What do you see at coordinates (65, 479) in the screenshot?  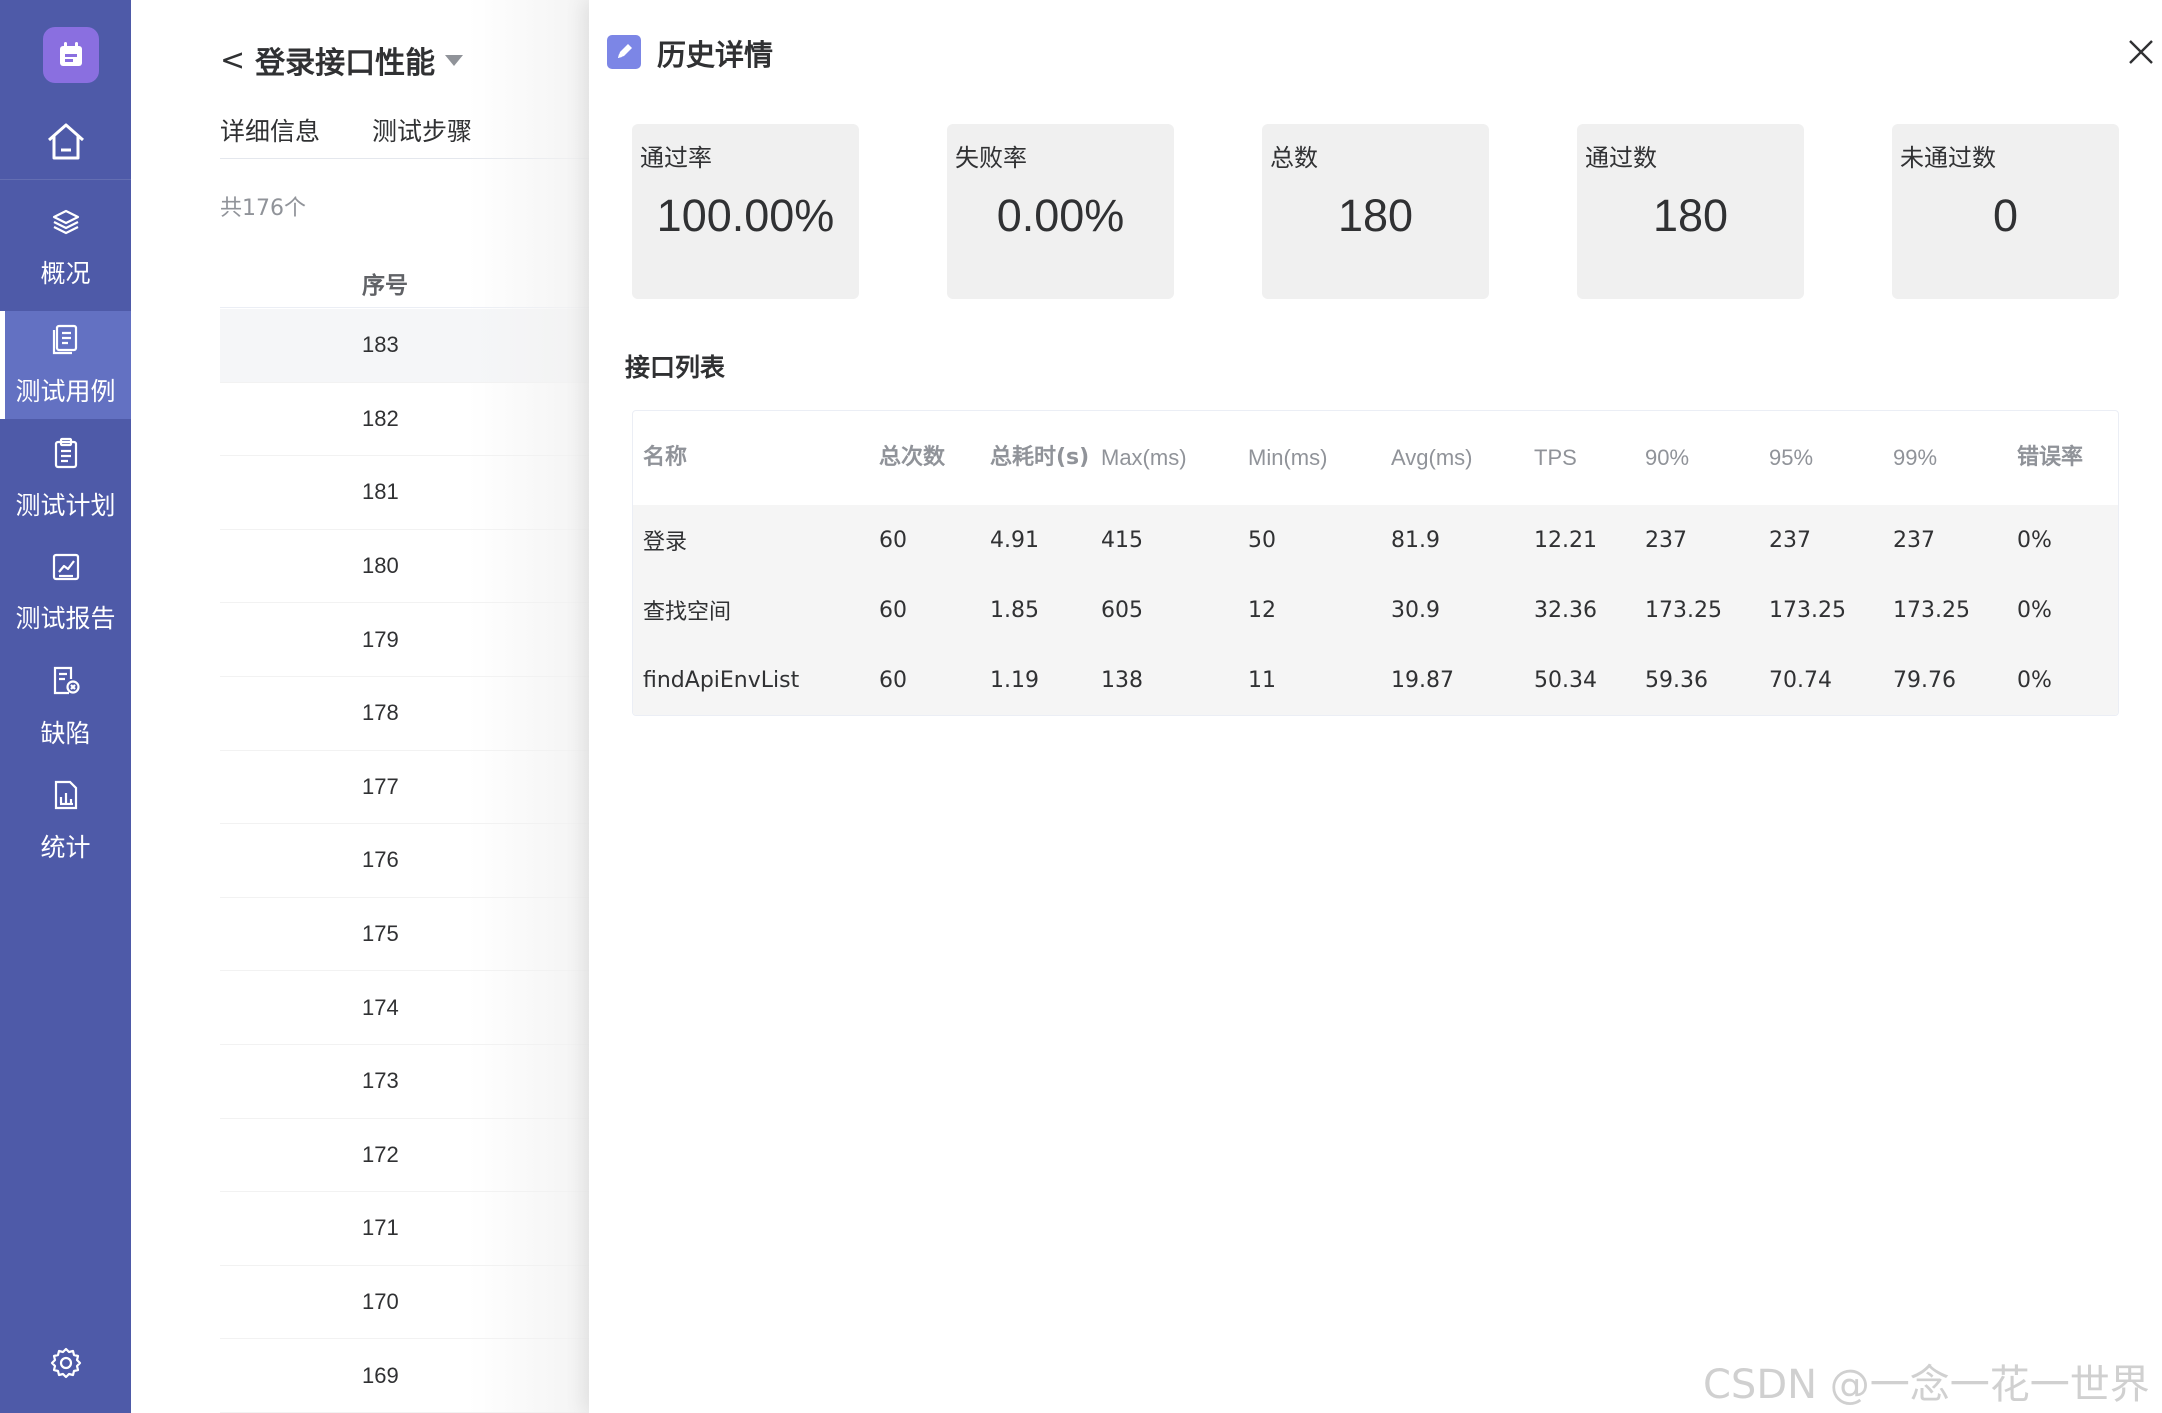 I see `sidebar-item-test-plan: 测试计划` at bounding box center [65, 479].